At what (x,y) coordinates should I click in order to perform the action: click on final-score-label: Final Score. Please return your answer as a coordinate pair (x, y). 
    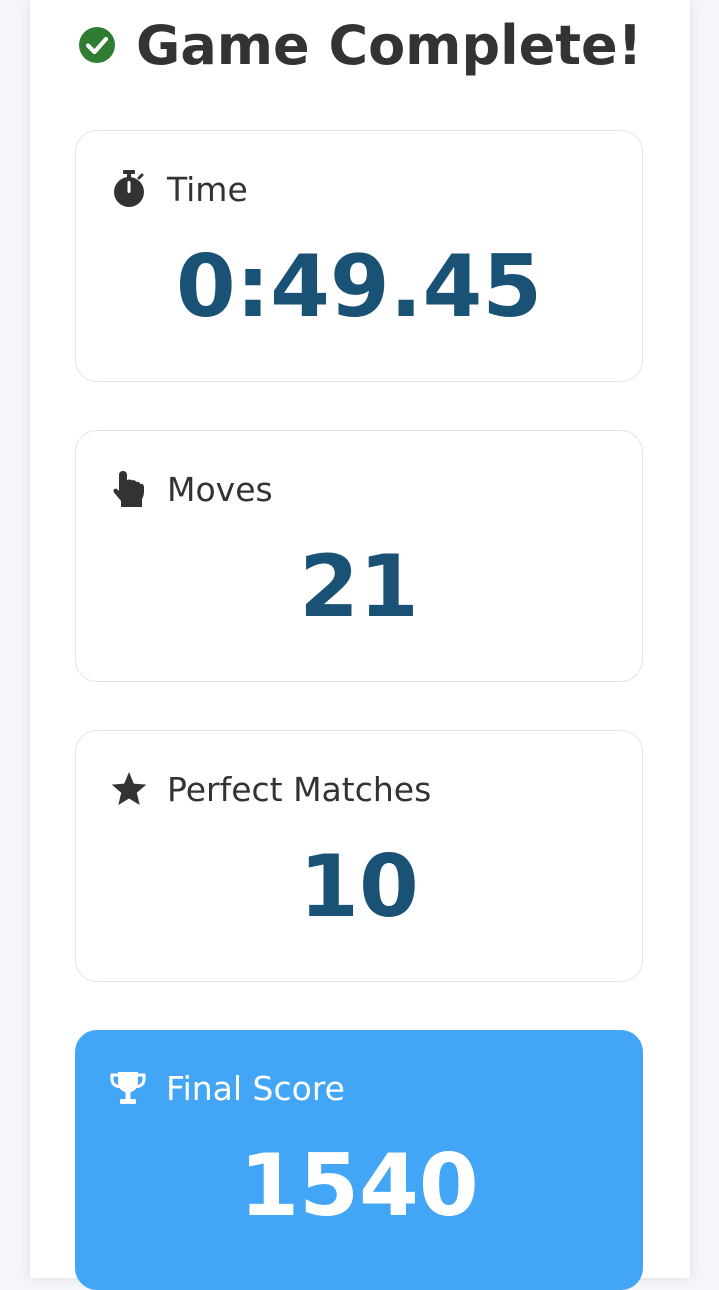
    Looking at the image, I should click on (255, 1088).